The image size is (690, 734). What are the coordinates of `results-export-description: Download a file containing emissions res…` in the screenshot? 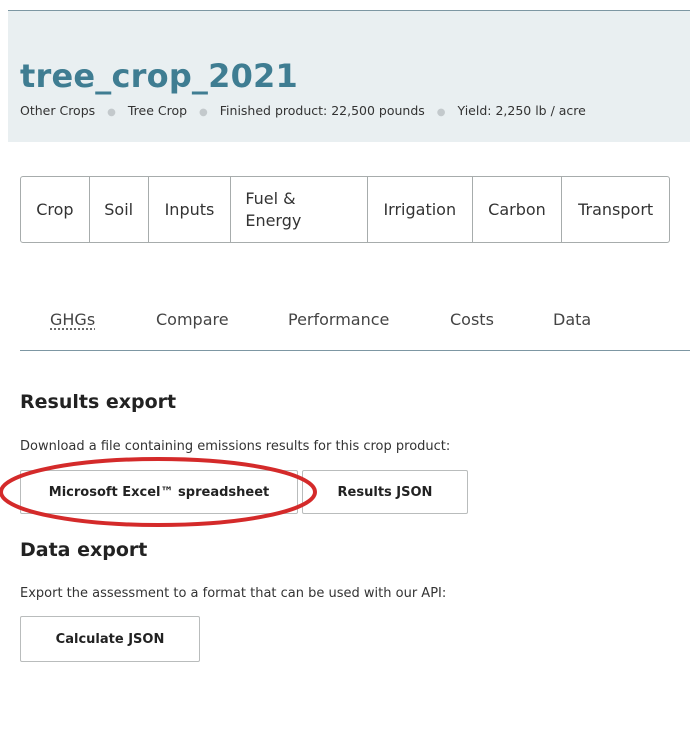 It's located at (235, 446).